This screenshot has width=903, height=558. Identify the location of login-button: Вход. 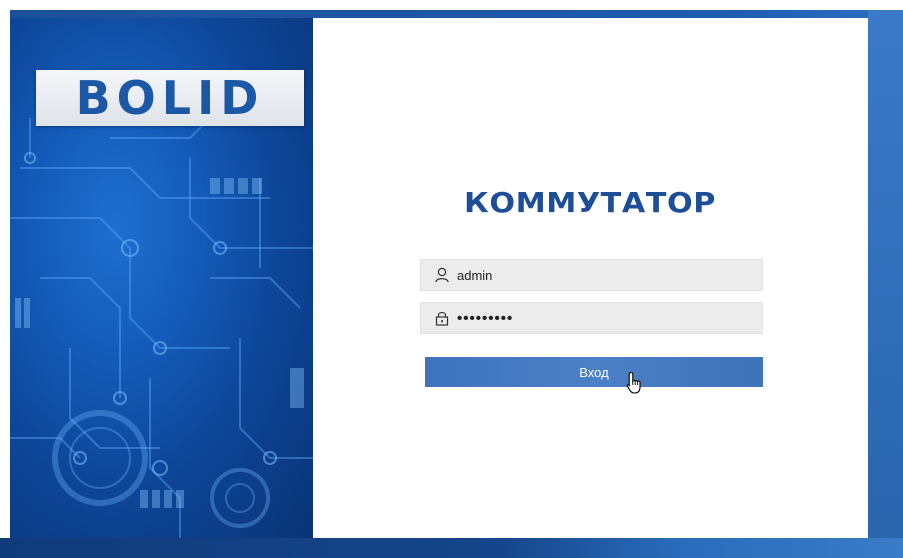
(594, 372).